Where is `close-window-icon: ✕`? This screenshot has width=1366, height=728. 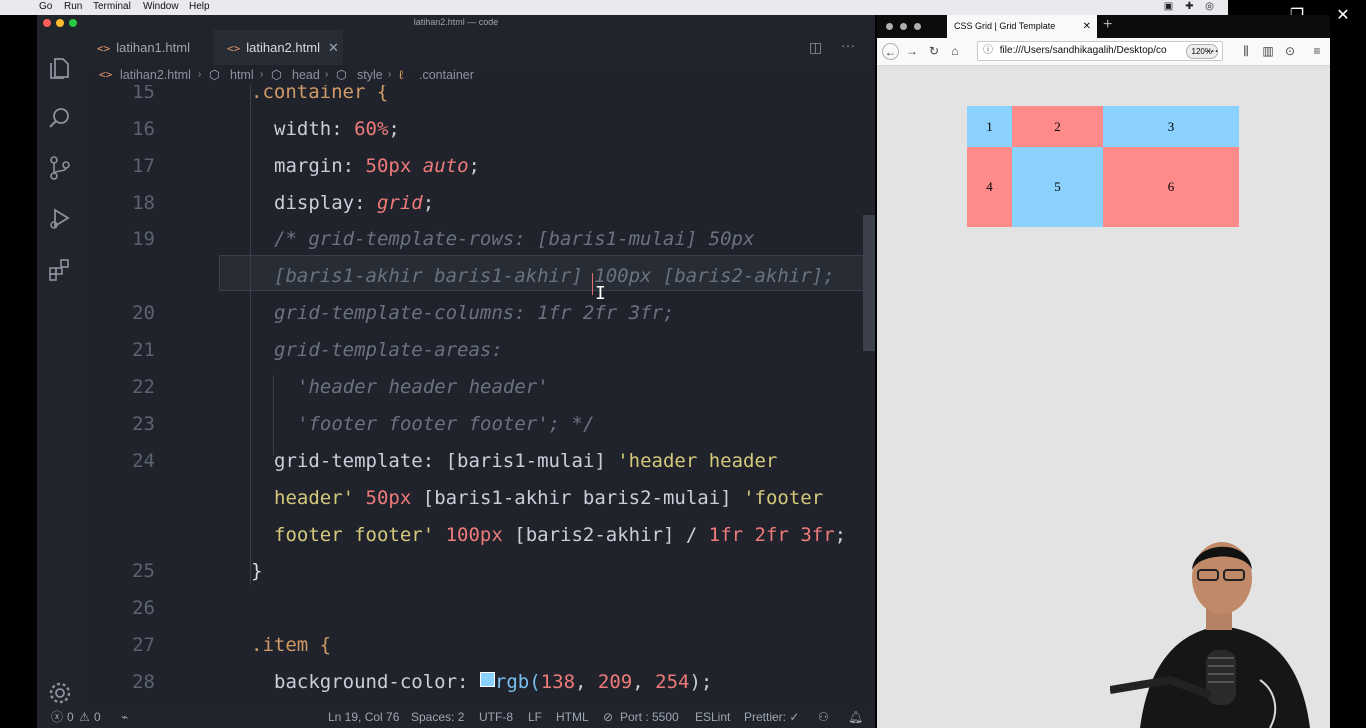
close-window-icon: ✕ is located at coordinates (1343, 16).